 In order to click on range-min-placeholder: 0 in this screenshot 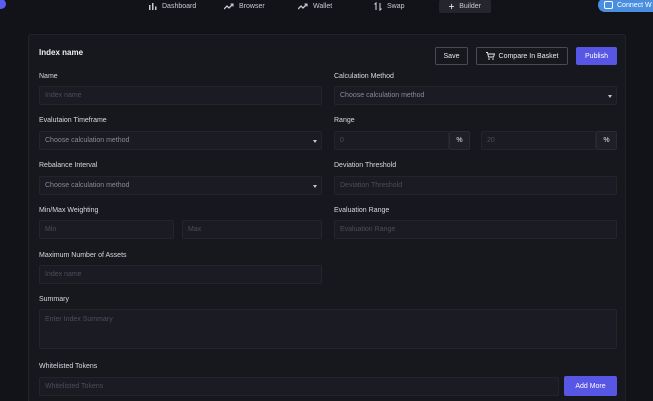, I will do `click(342, 140)`.